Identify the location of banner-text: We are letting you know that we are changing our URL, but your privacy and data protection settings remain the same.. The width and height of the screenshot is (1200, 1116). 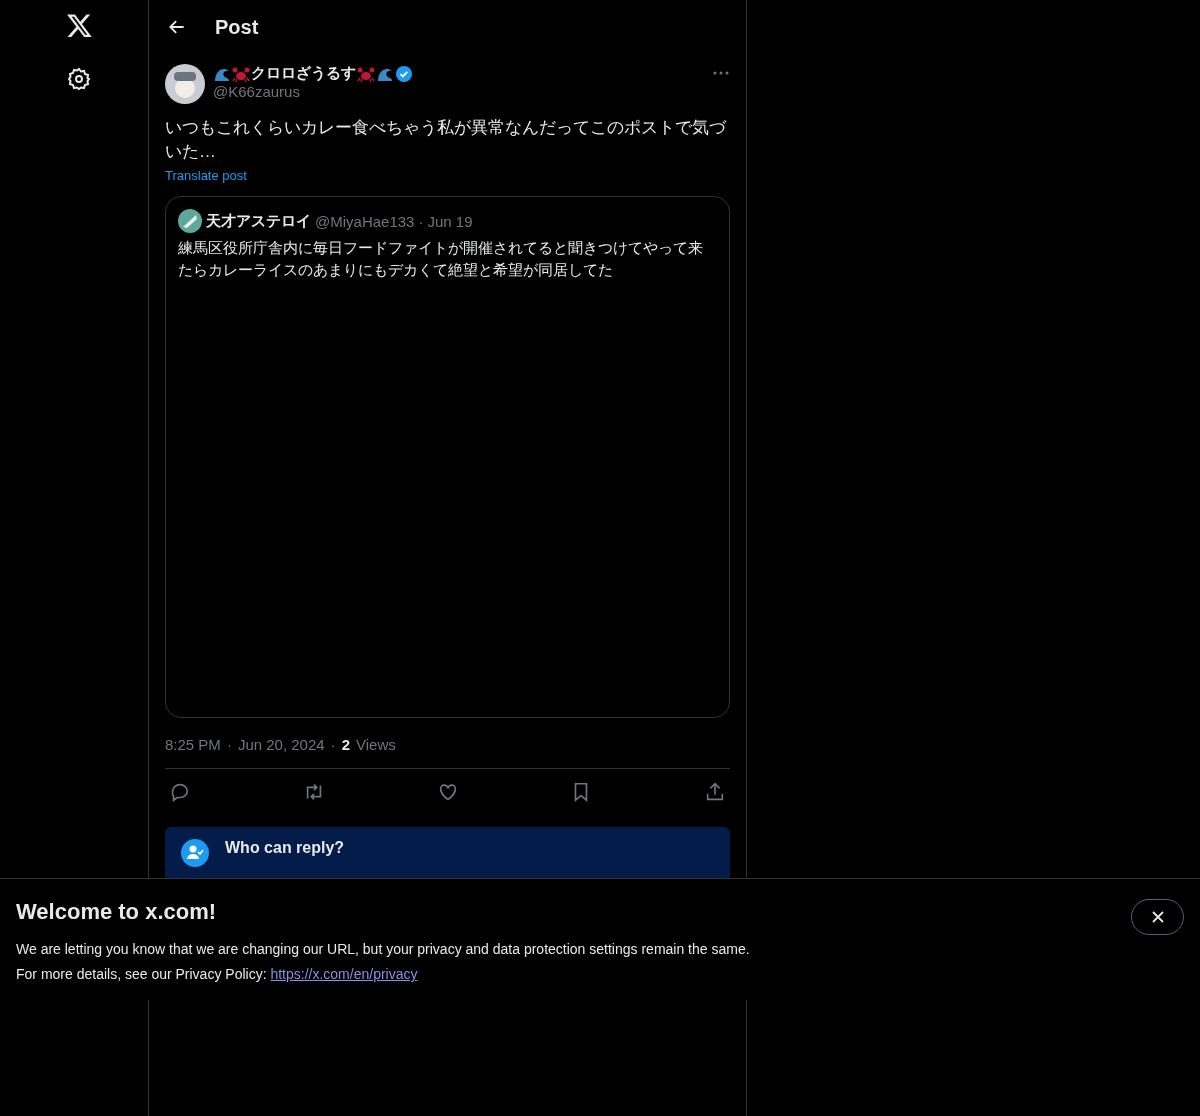
(383, 949).